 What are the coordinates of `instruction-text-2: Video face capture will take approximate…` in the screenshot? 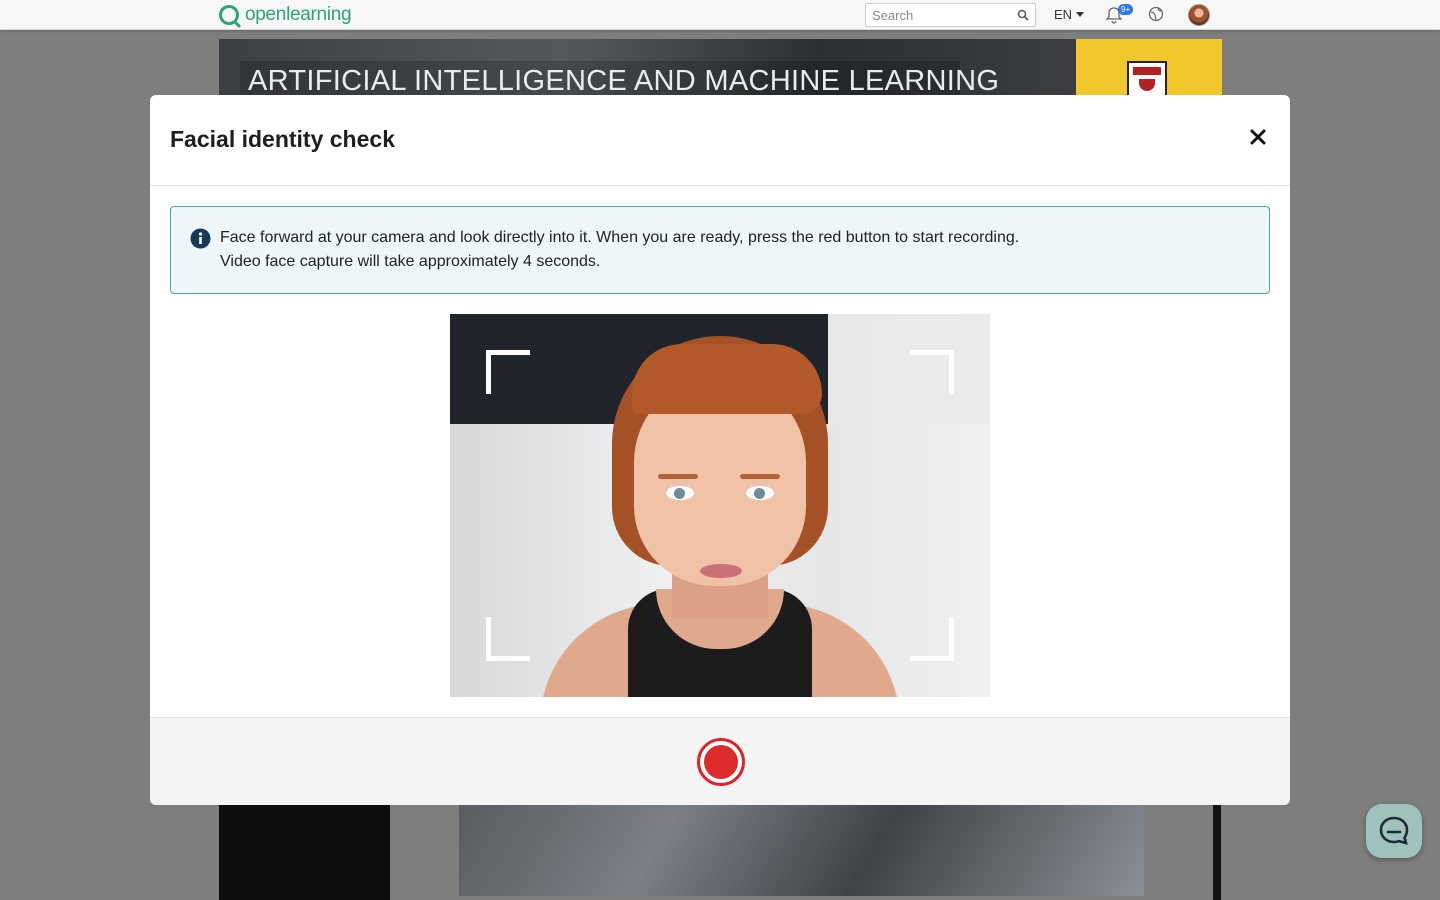 It's located at (410, 261).